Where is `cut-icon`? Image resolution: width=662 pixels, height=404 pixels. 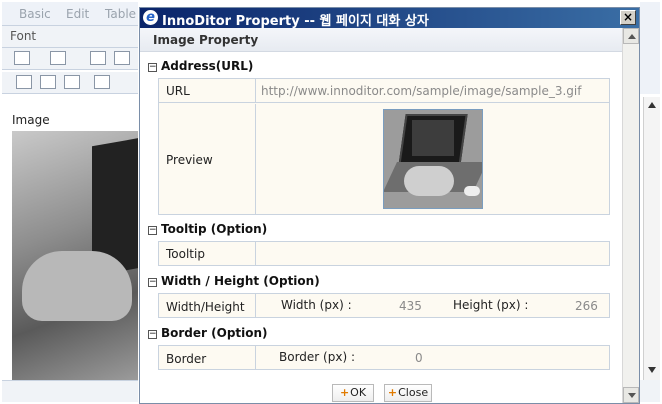 cut-icon is located at coordinates (24, 82).